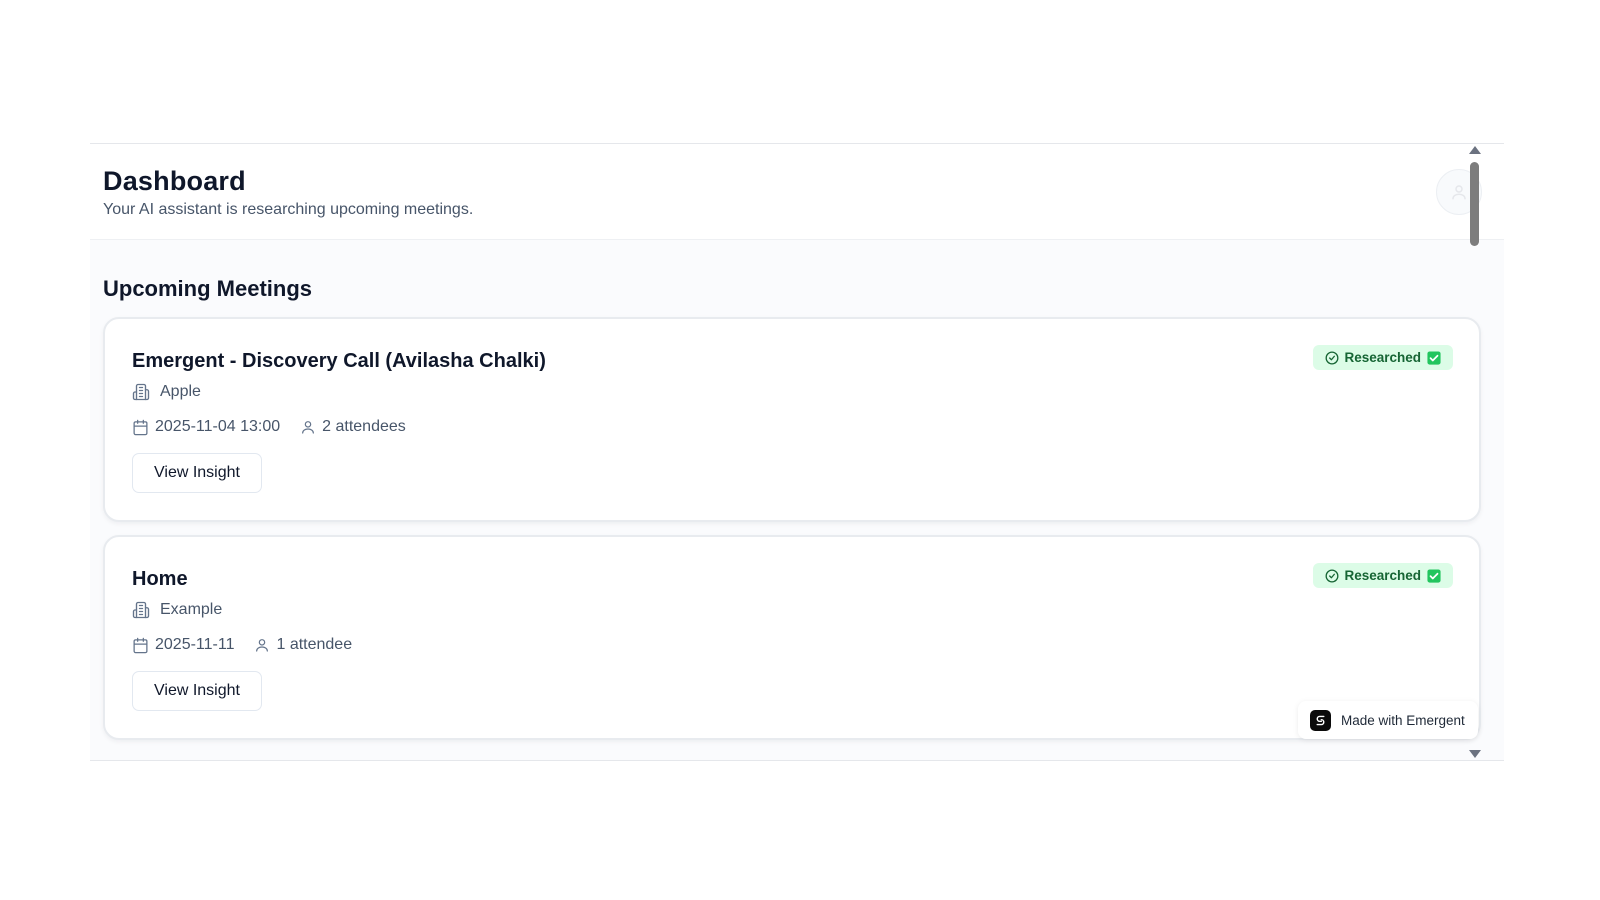  Describe the element at coordinates (180, 391) in the screenshot. I see `company-name: Apple` at that location.